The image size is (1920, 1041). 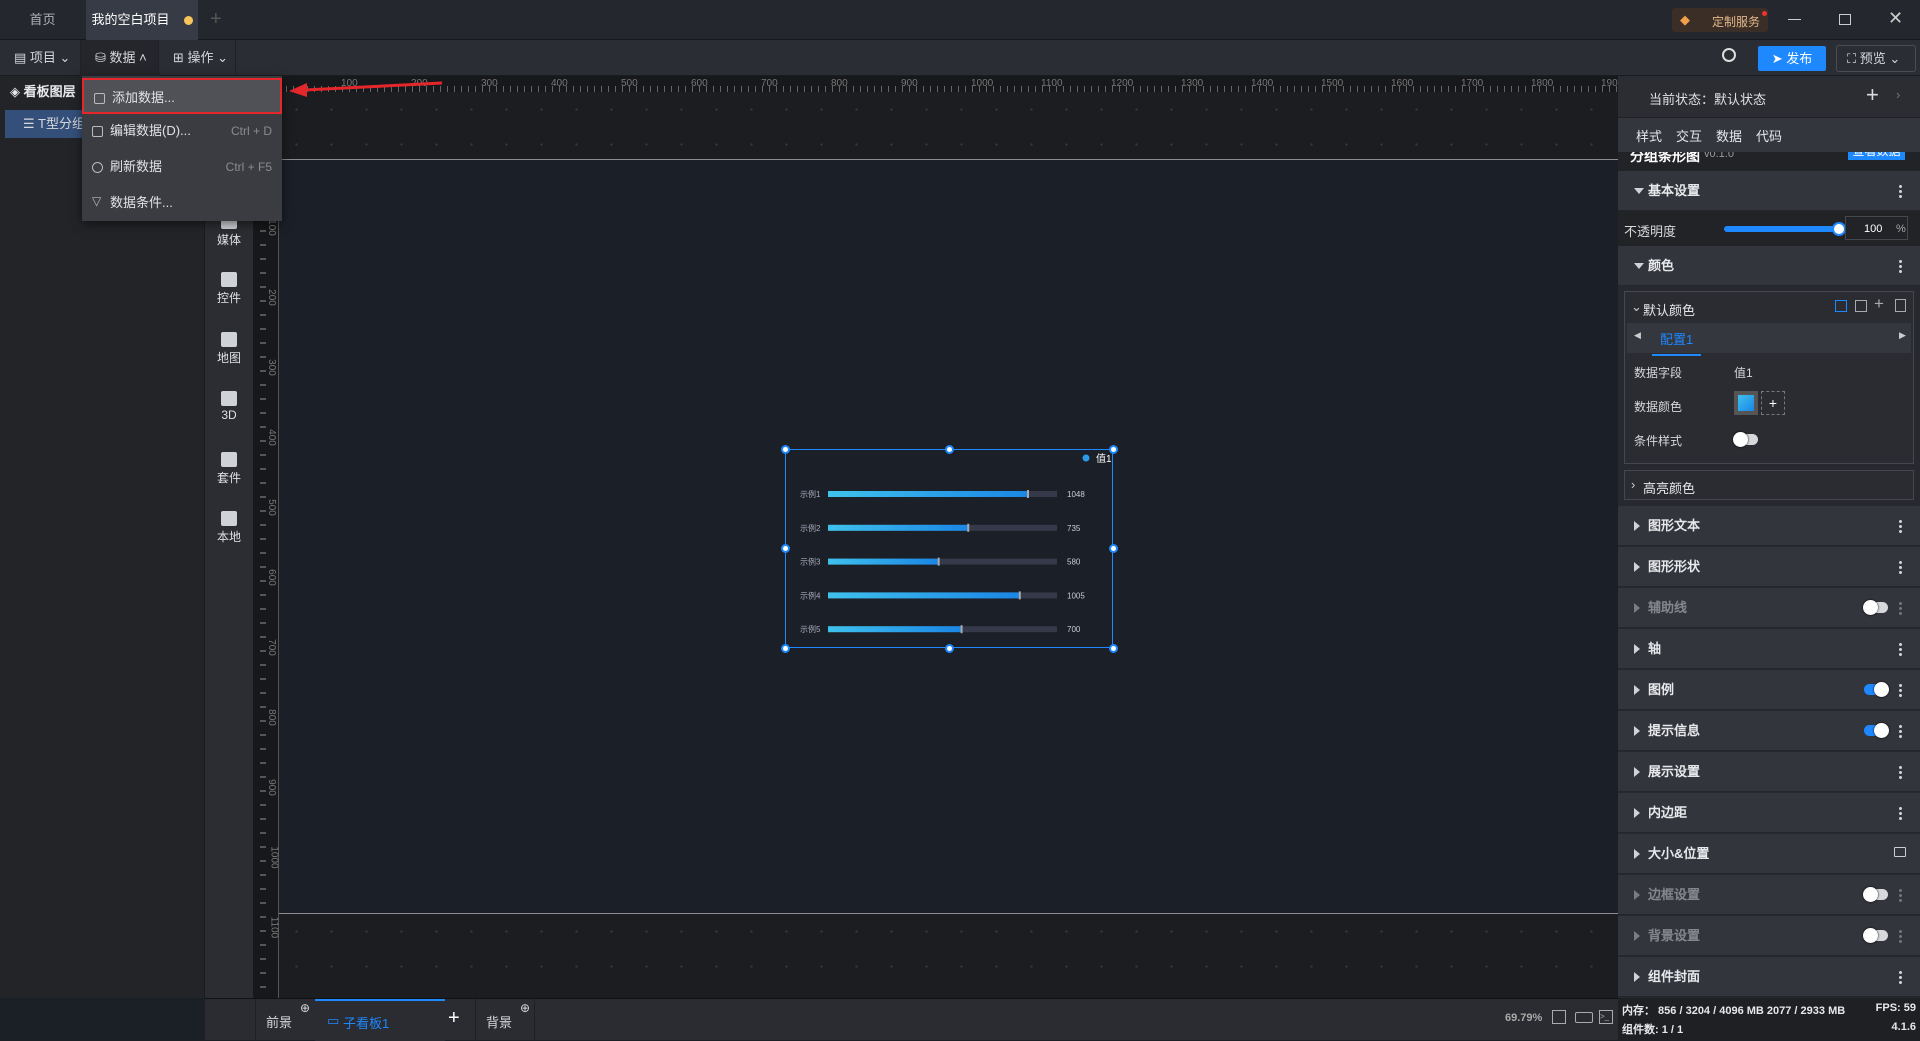 I want to click on foreground-tab: 前景 ⊕, so click(x=285, y=1020).